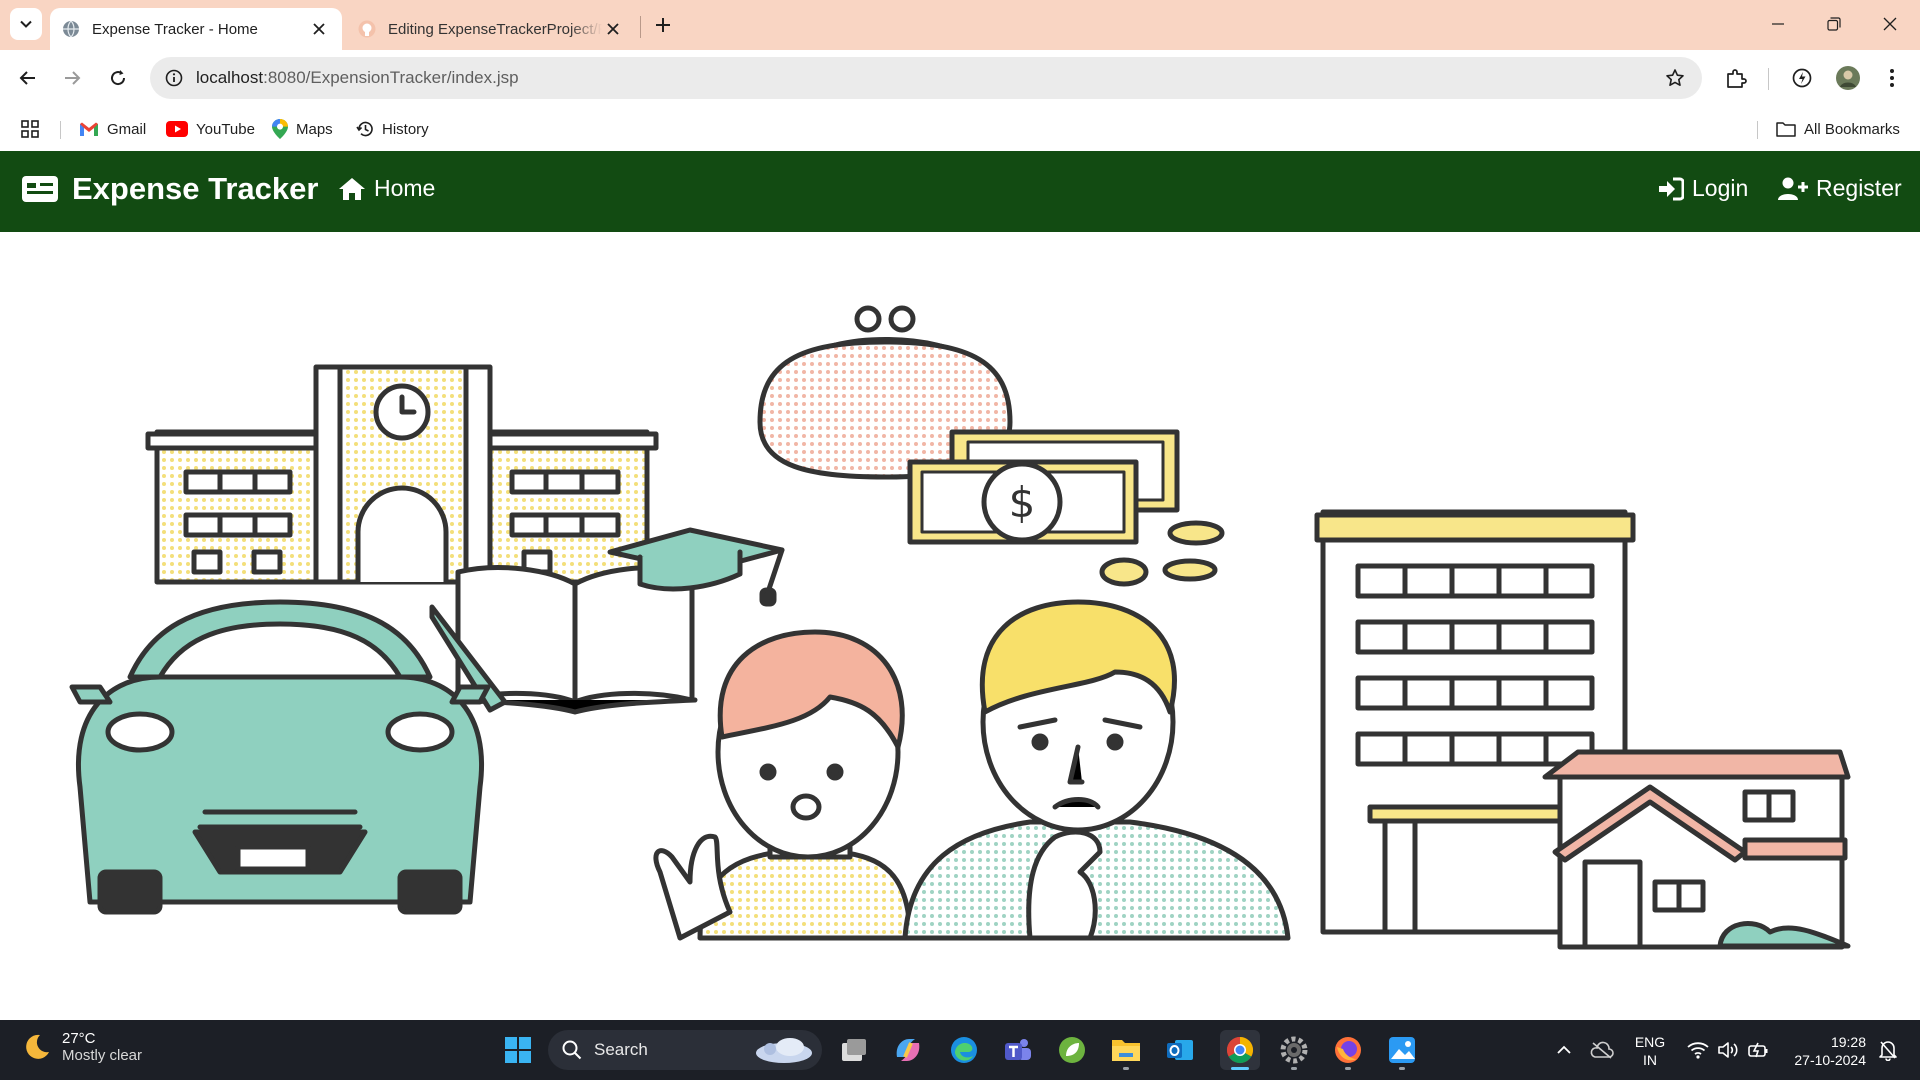 This screenshot has width=1920, height=1080. Describe the element at coordinates (30, 129) in the screenshot. I see `apps-button` at that location.